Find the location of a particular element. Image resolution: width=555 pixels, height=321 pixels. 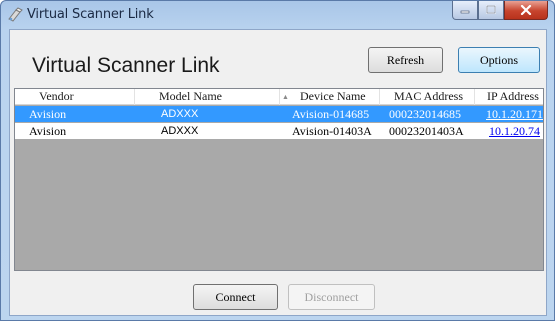

refresh-button: Refresh is located at coordinates (405, 60).